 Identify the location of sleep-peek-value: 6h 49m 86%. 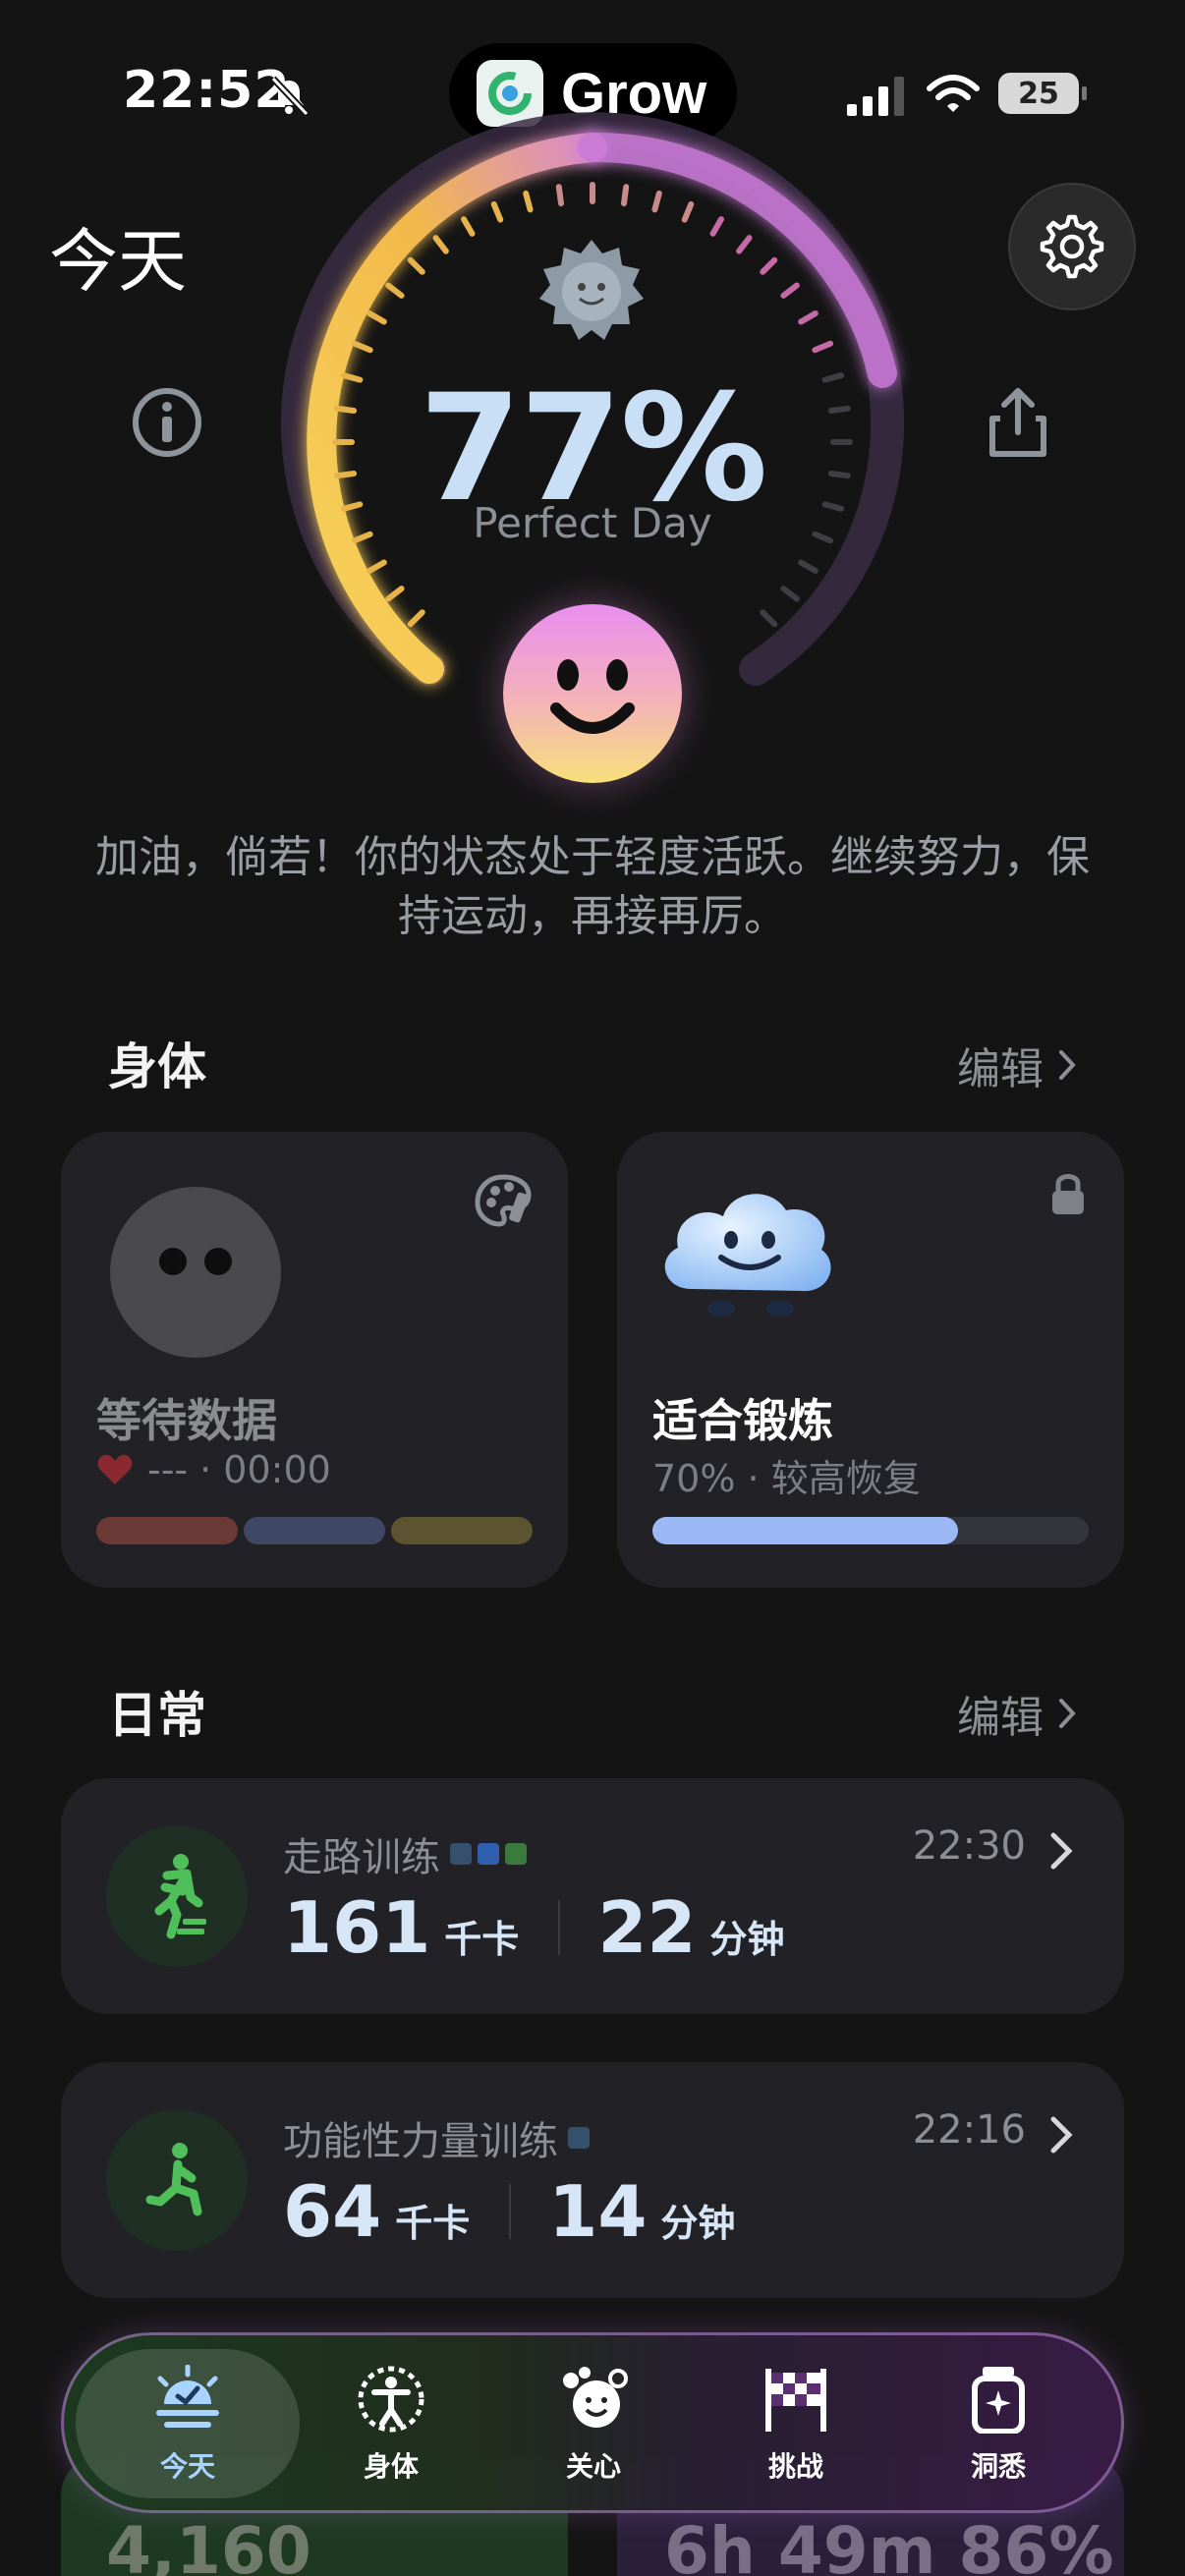
(889, 2544).